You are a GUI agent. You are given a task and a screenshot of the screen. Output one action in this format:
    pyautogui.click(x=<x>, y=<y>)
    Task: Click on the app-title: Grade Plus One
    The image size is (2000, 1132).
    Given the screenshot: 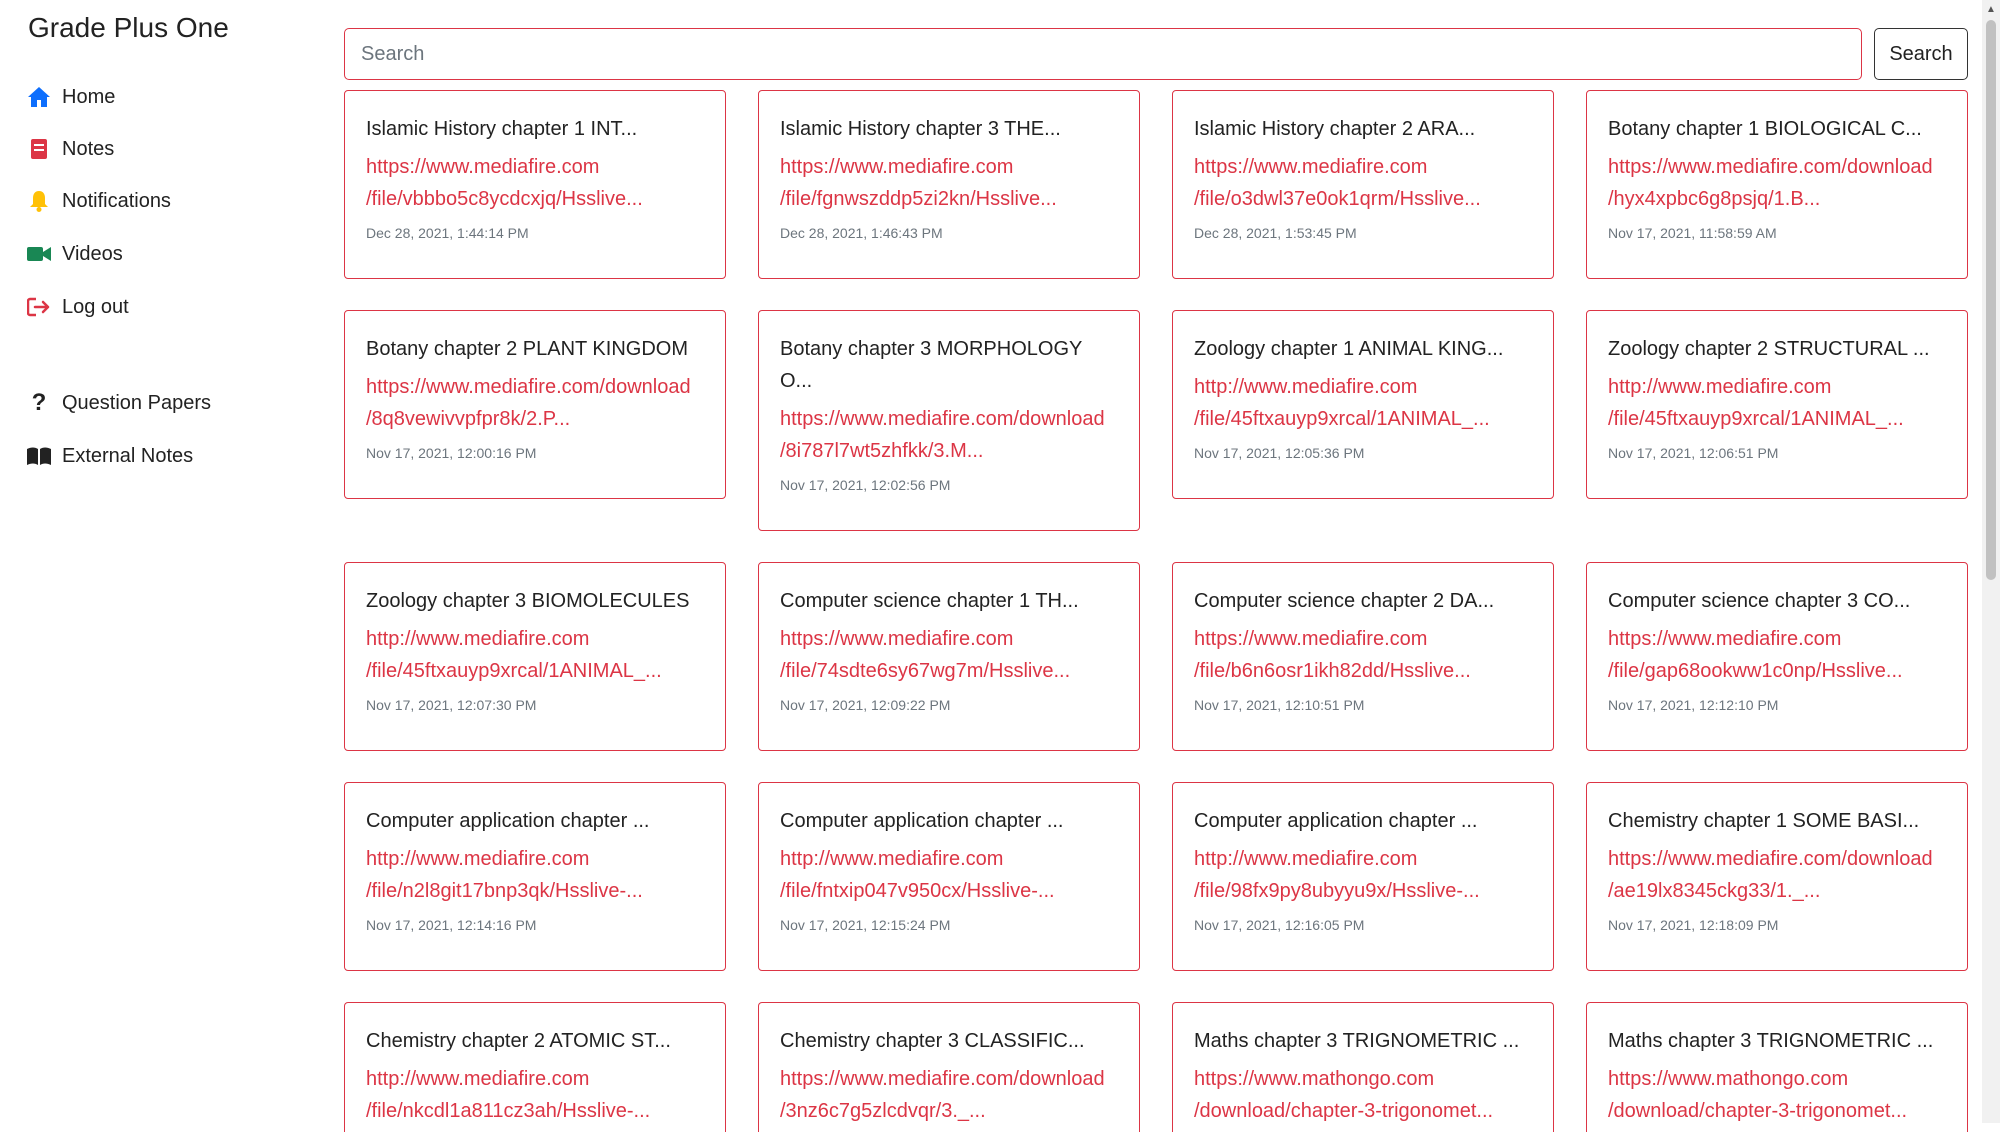 What is the action you would take?
    pyautogui.click(x=128, y=28)
    